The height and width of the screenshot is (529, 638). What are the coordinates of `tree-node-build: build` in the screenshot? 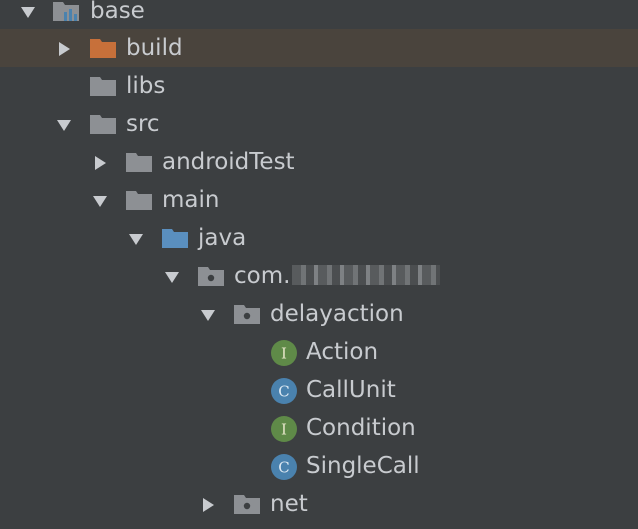 It's located at (319, 48).